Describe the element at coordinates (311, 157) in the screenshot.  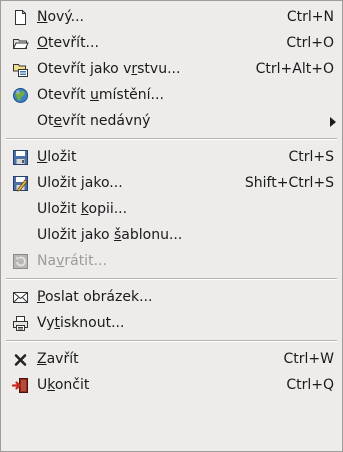
I see `shortcut-label: Ctrl+S` at that location.